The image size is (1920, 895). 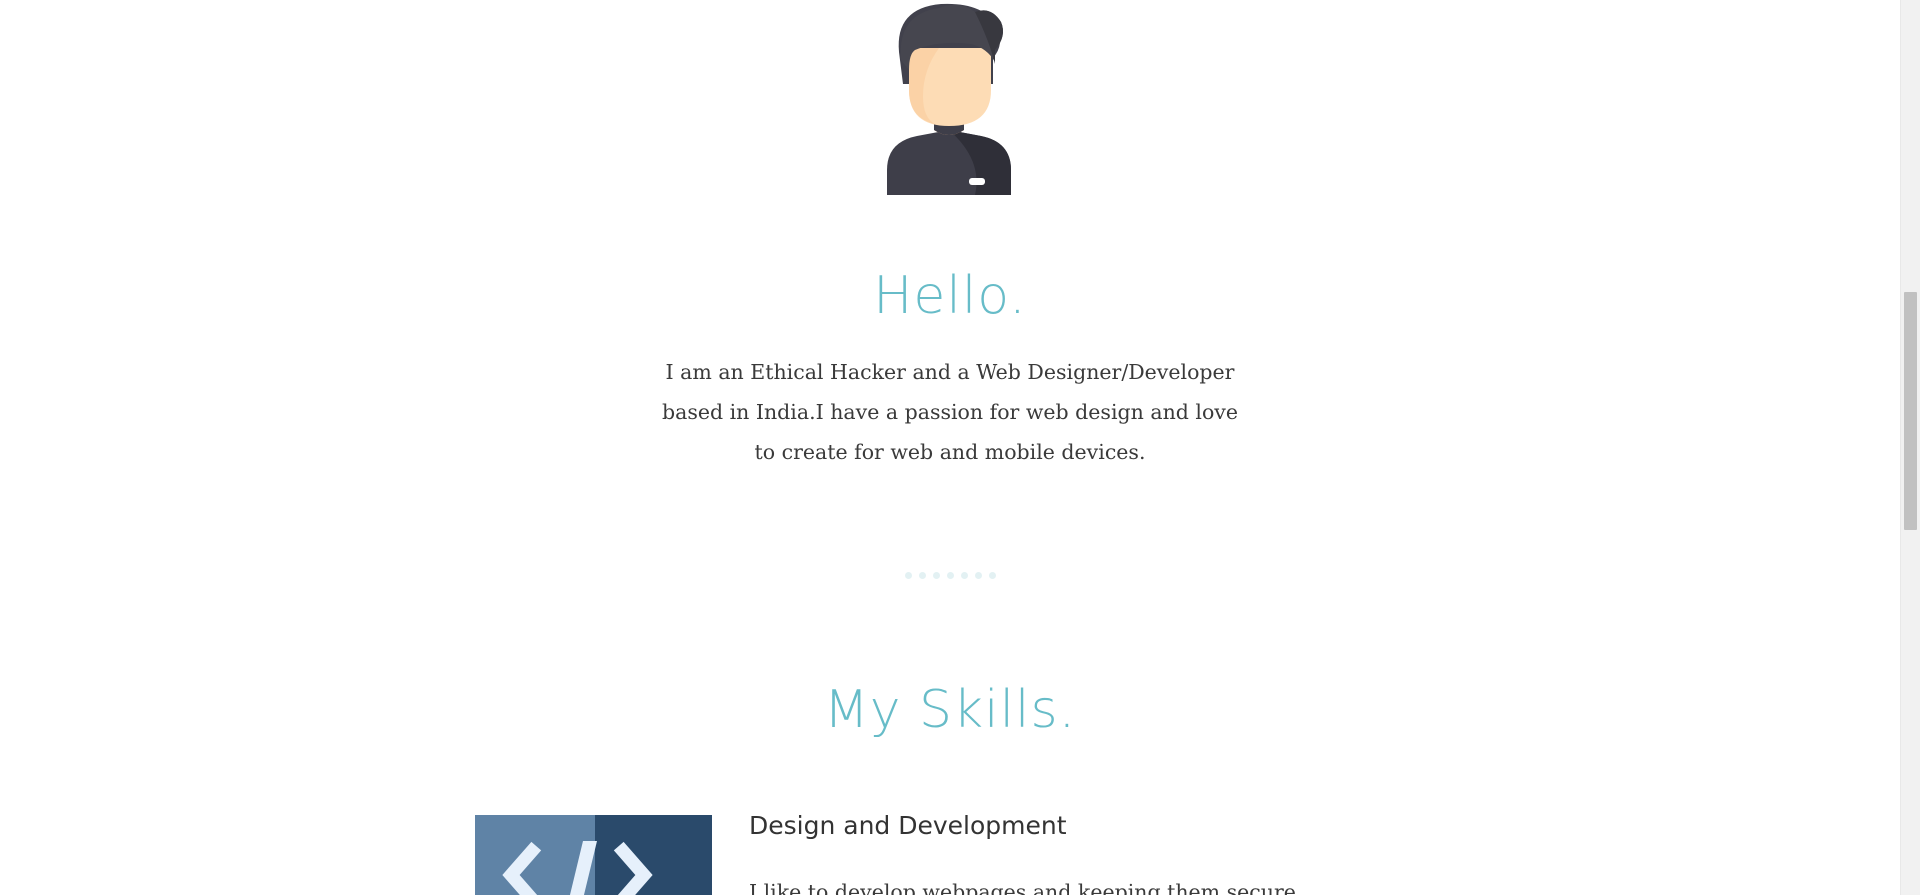 I want to click on skill-heading: Design and Development, so click(x=908, y=825).